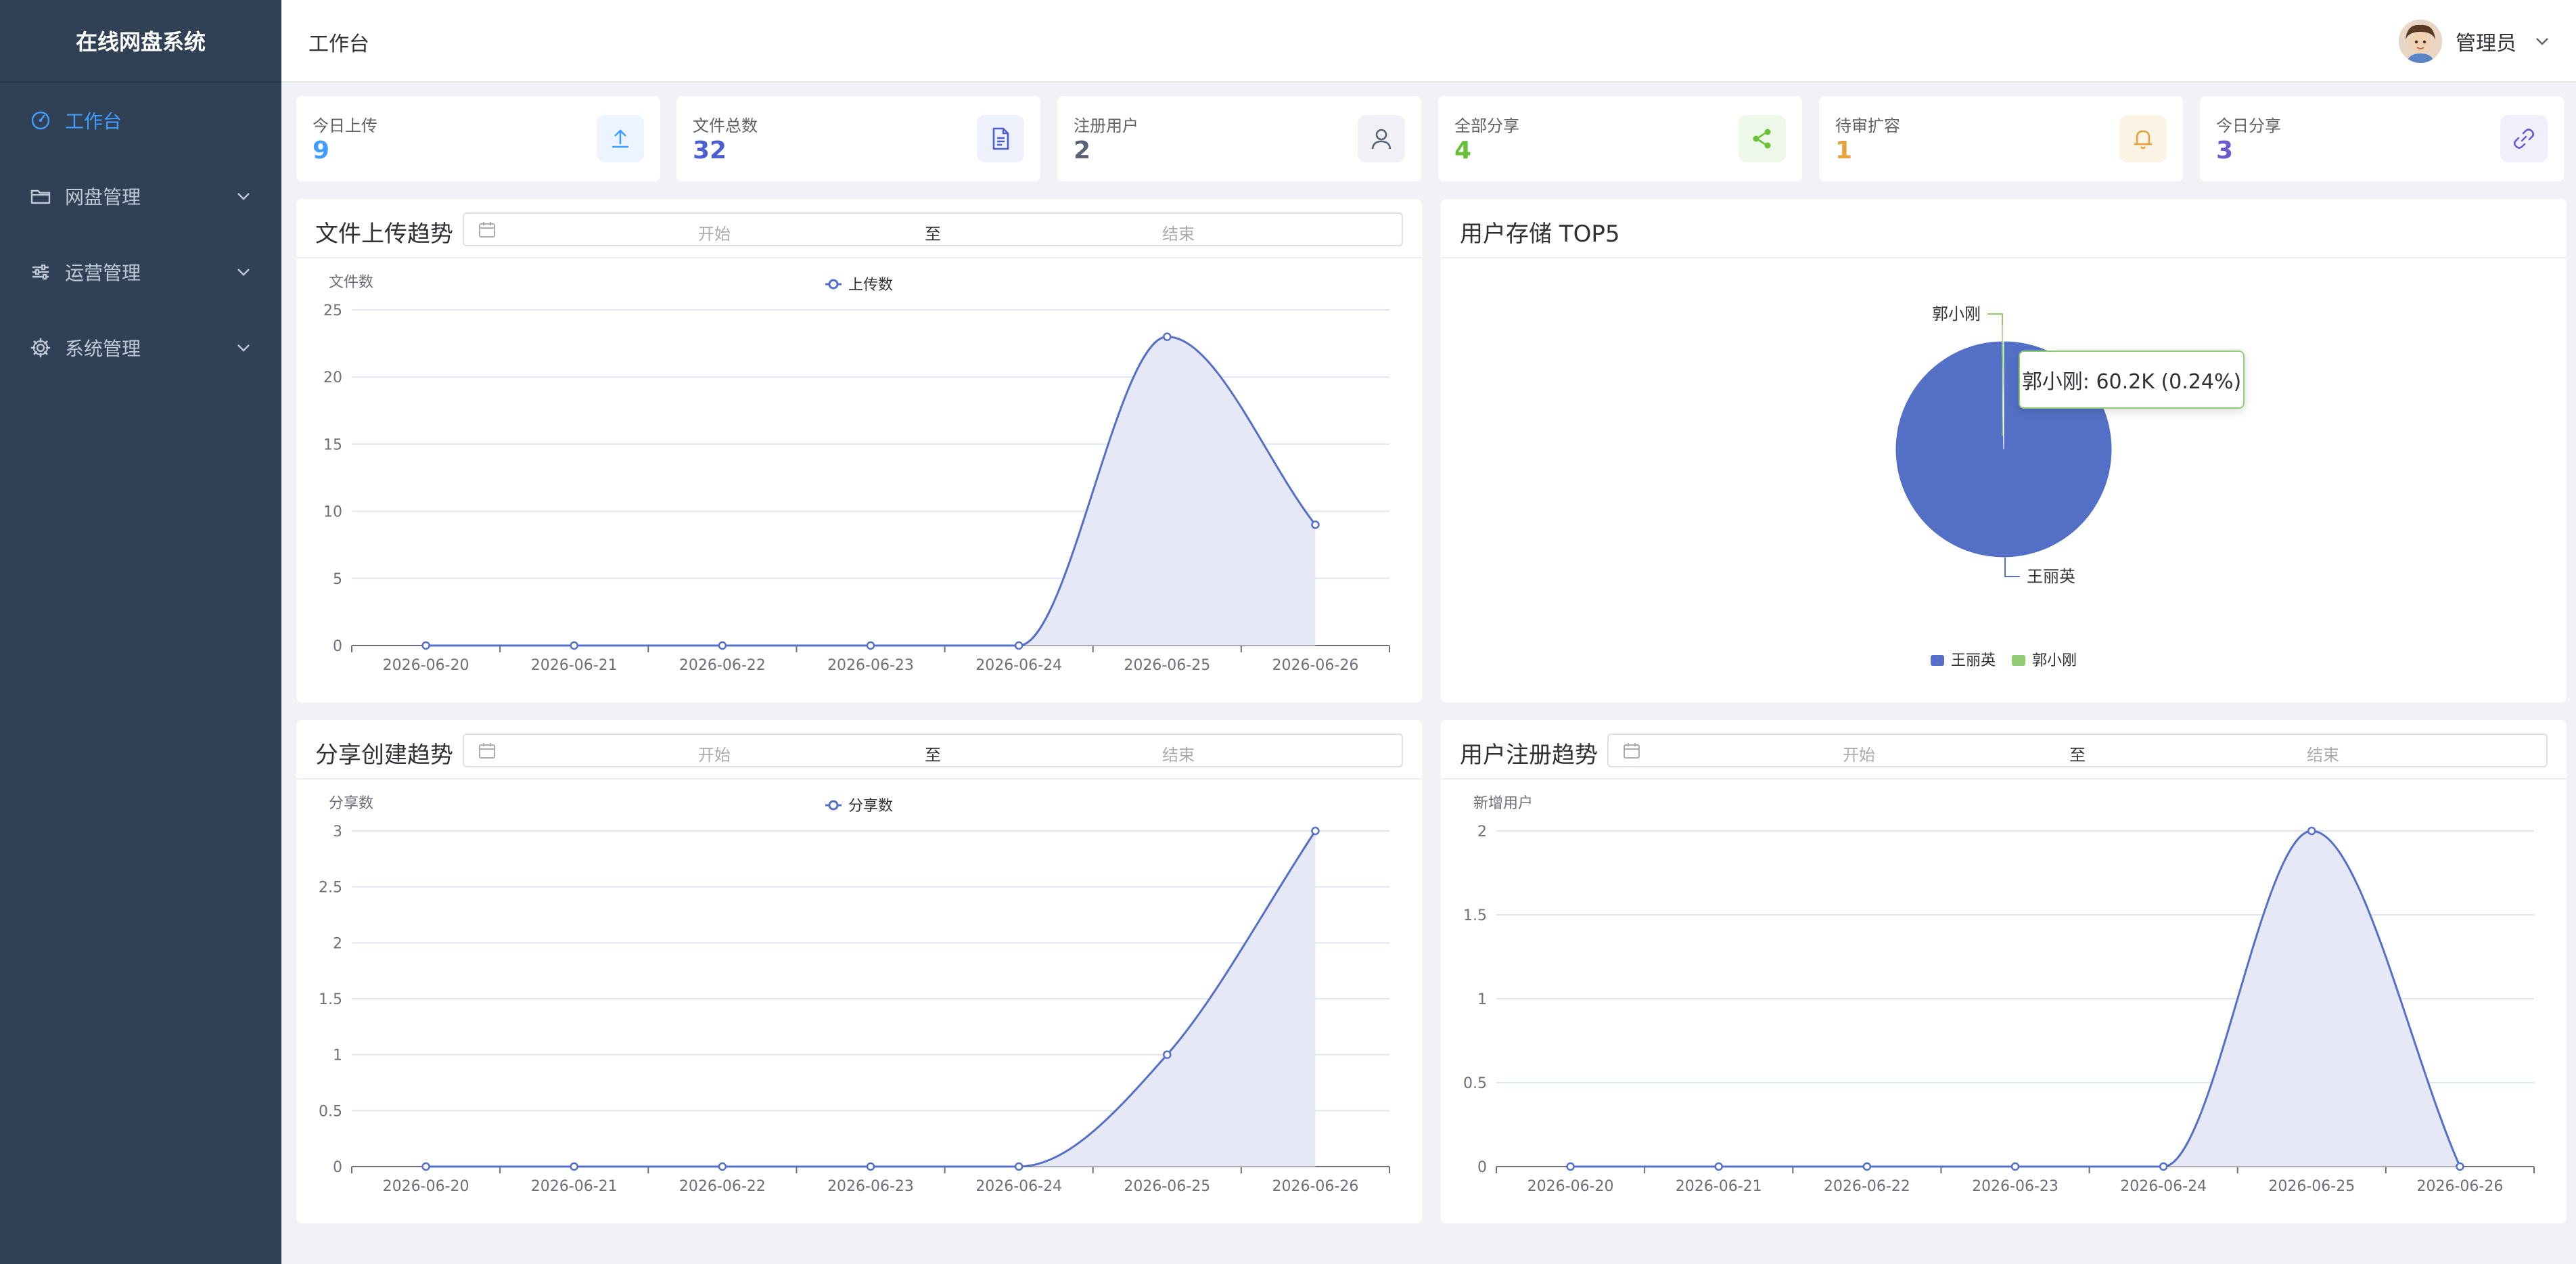 The image size is (2576, 1264). What do you see at coordinates (332, 512) in the screenshot?
I see `y-tick-label: 10` at bounding box center [332, 512].